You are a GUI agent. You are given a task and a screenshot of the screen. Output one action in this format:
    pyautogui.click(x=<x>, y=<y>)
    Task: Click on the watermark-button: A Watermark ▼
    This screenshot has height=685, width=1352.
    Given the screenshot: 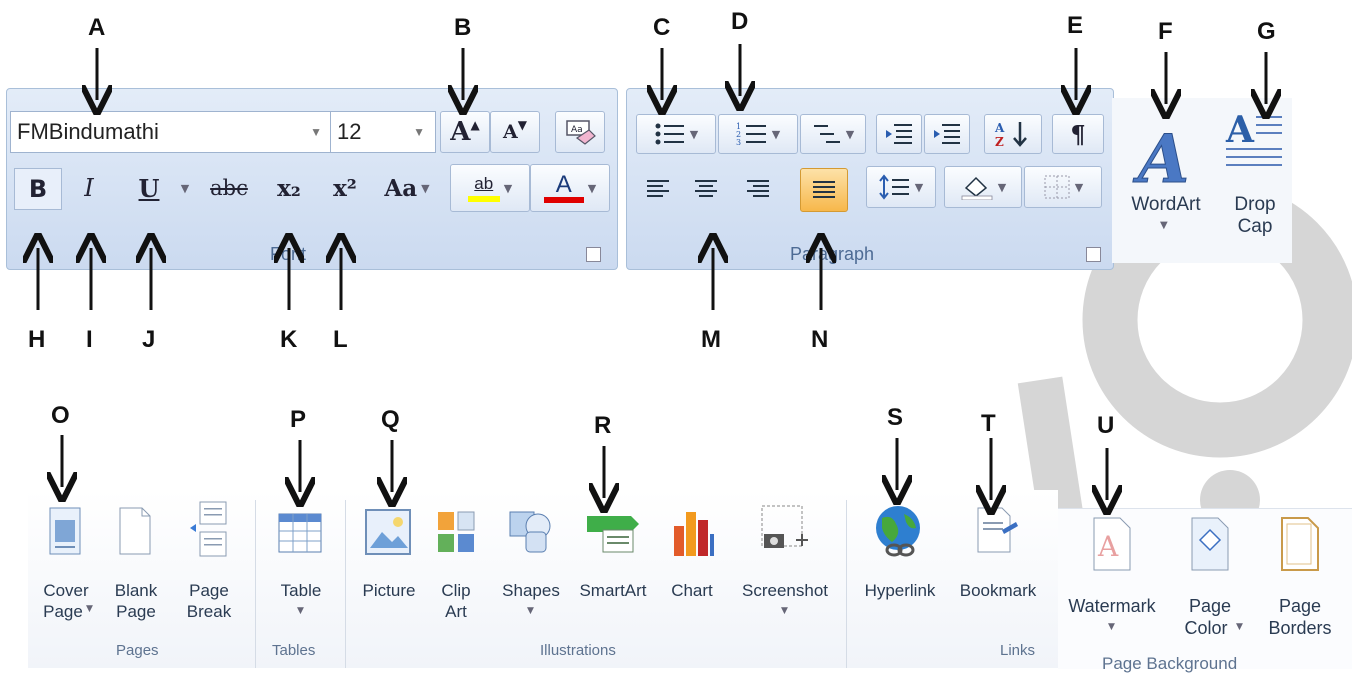 What is the action you would take?
    pyautogui.click(x=1112, y=587)
    